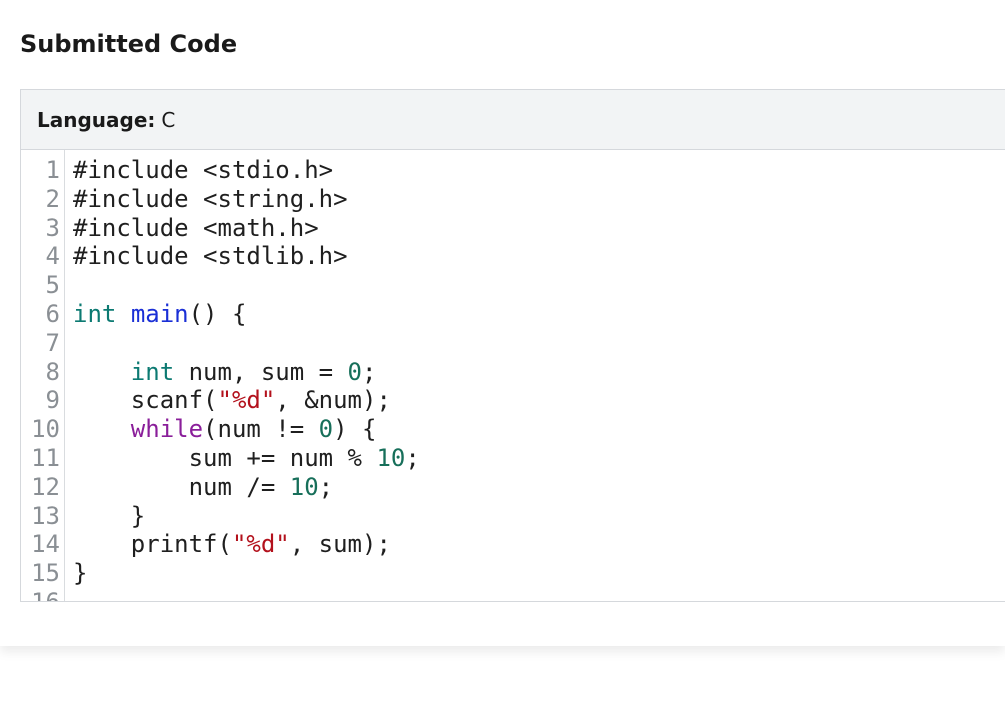  Describe the element at coordinates (196, 227) in the screenshot. I see `code-token: #include <math.h>` at that location.